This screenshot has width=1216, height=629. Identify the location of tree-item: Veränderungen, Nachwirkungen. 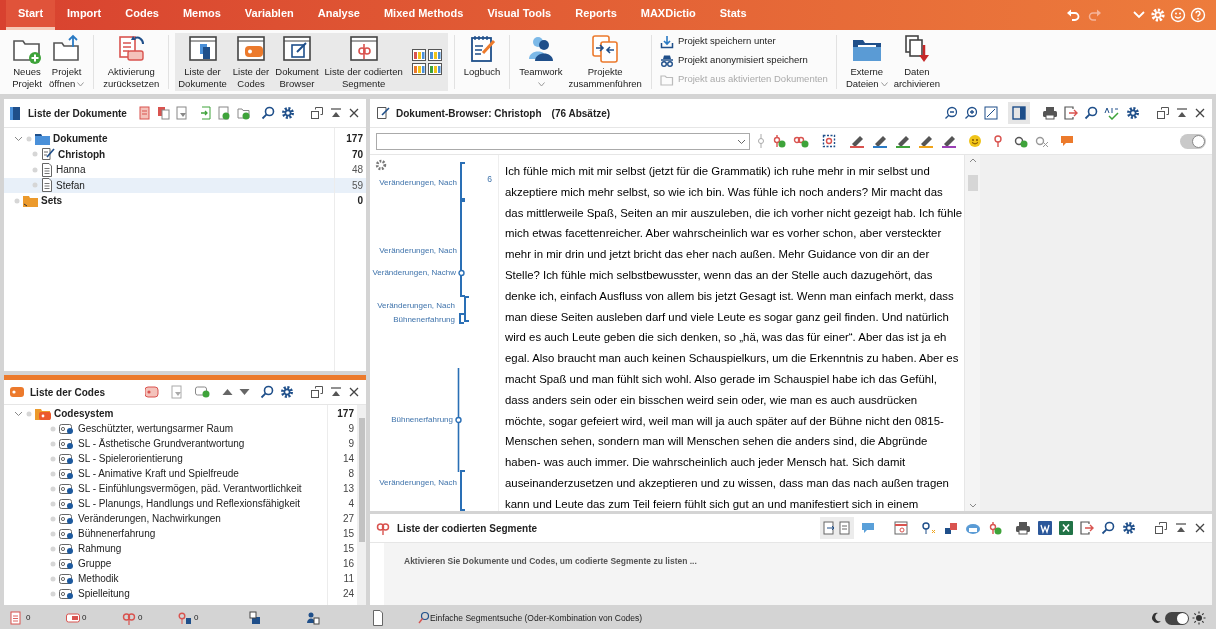
(165, 518).